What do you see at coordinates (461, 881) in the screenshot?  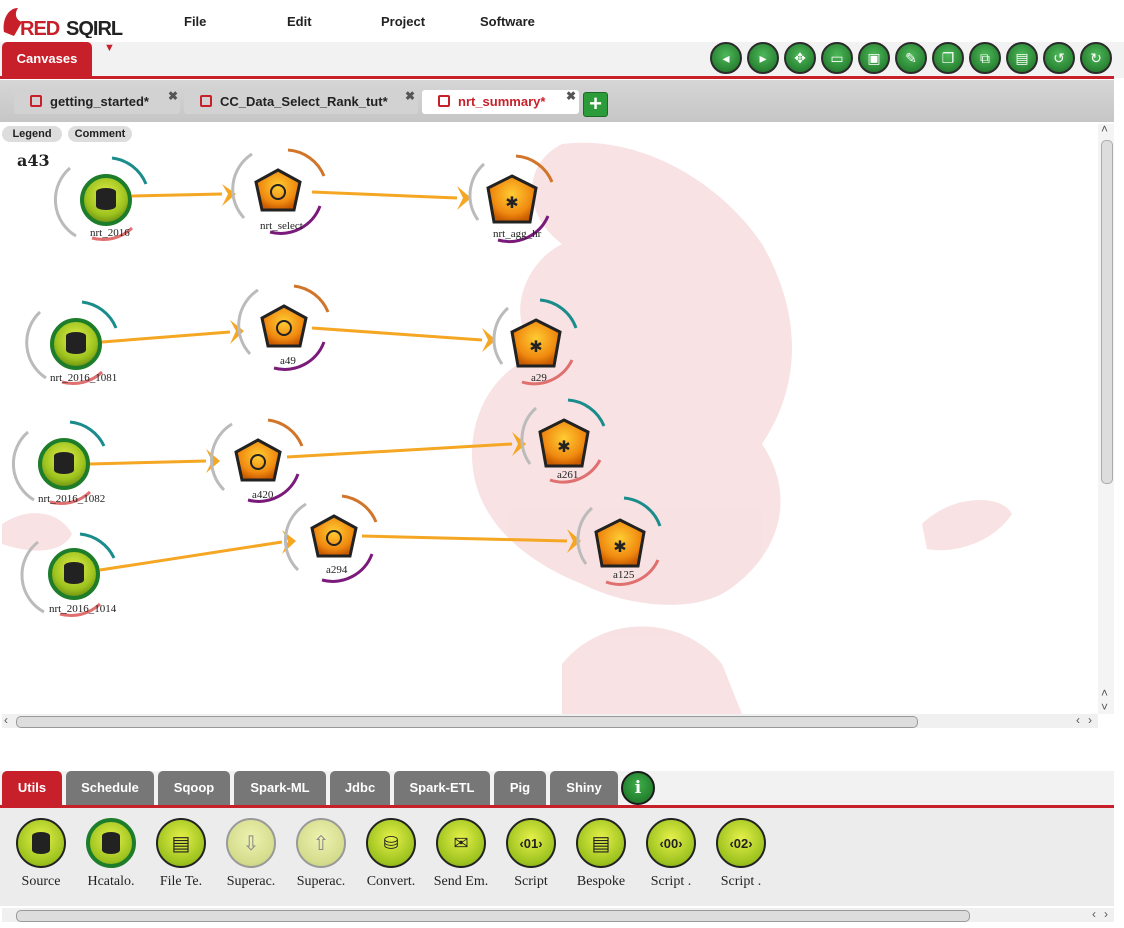 I see `palette-label: Send Em.` at bounding box center [461, 881].